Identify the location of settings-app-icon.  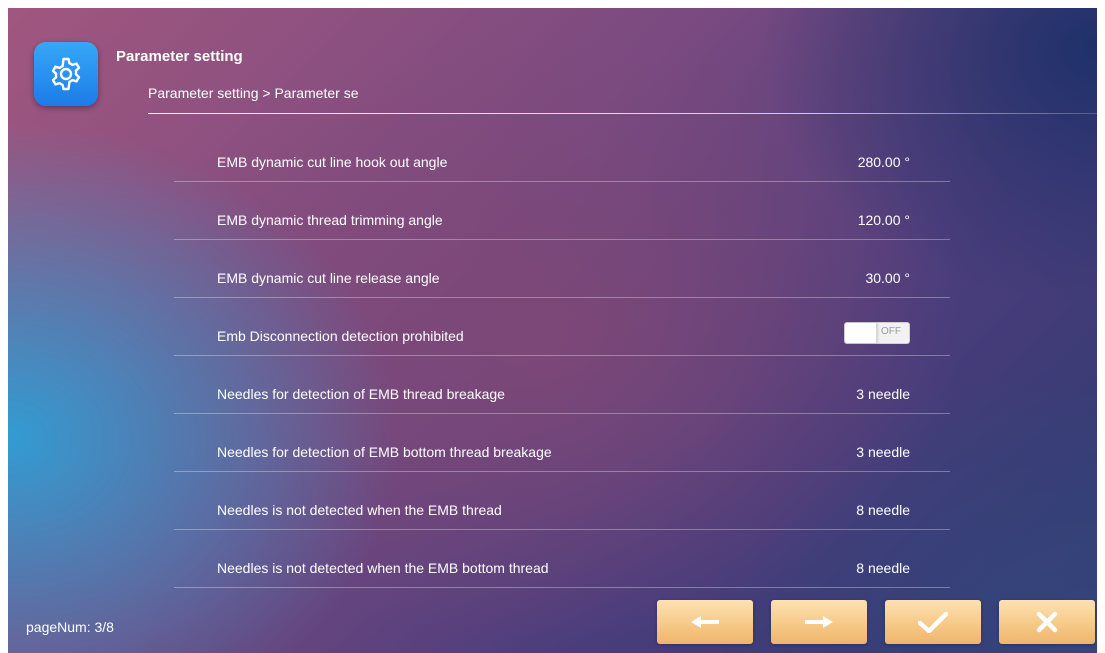
(66, 74).